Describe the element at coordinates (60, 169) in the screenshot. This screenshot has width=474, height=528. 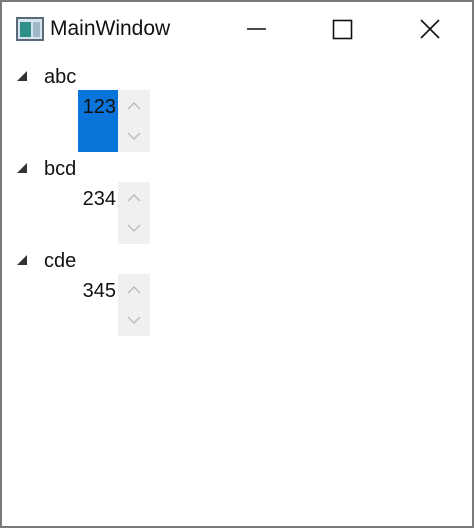
I see `tree-node-label: bcd` at that location.